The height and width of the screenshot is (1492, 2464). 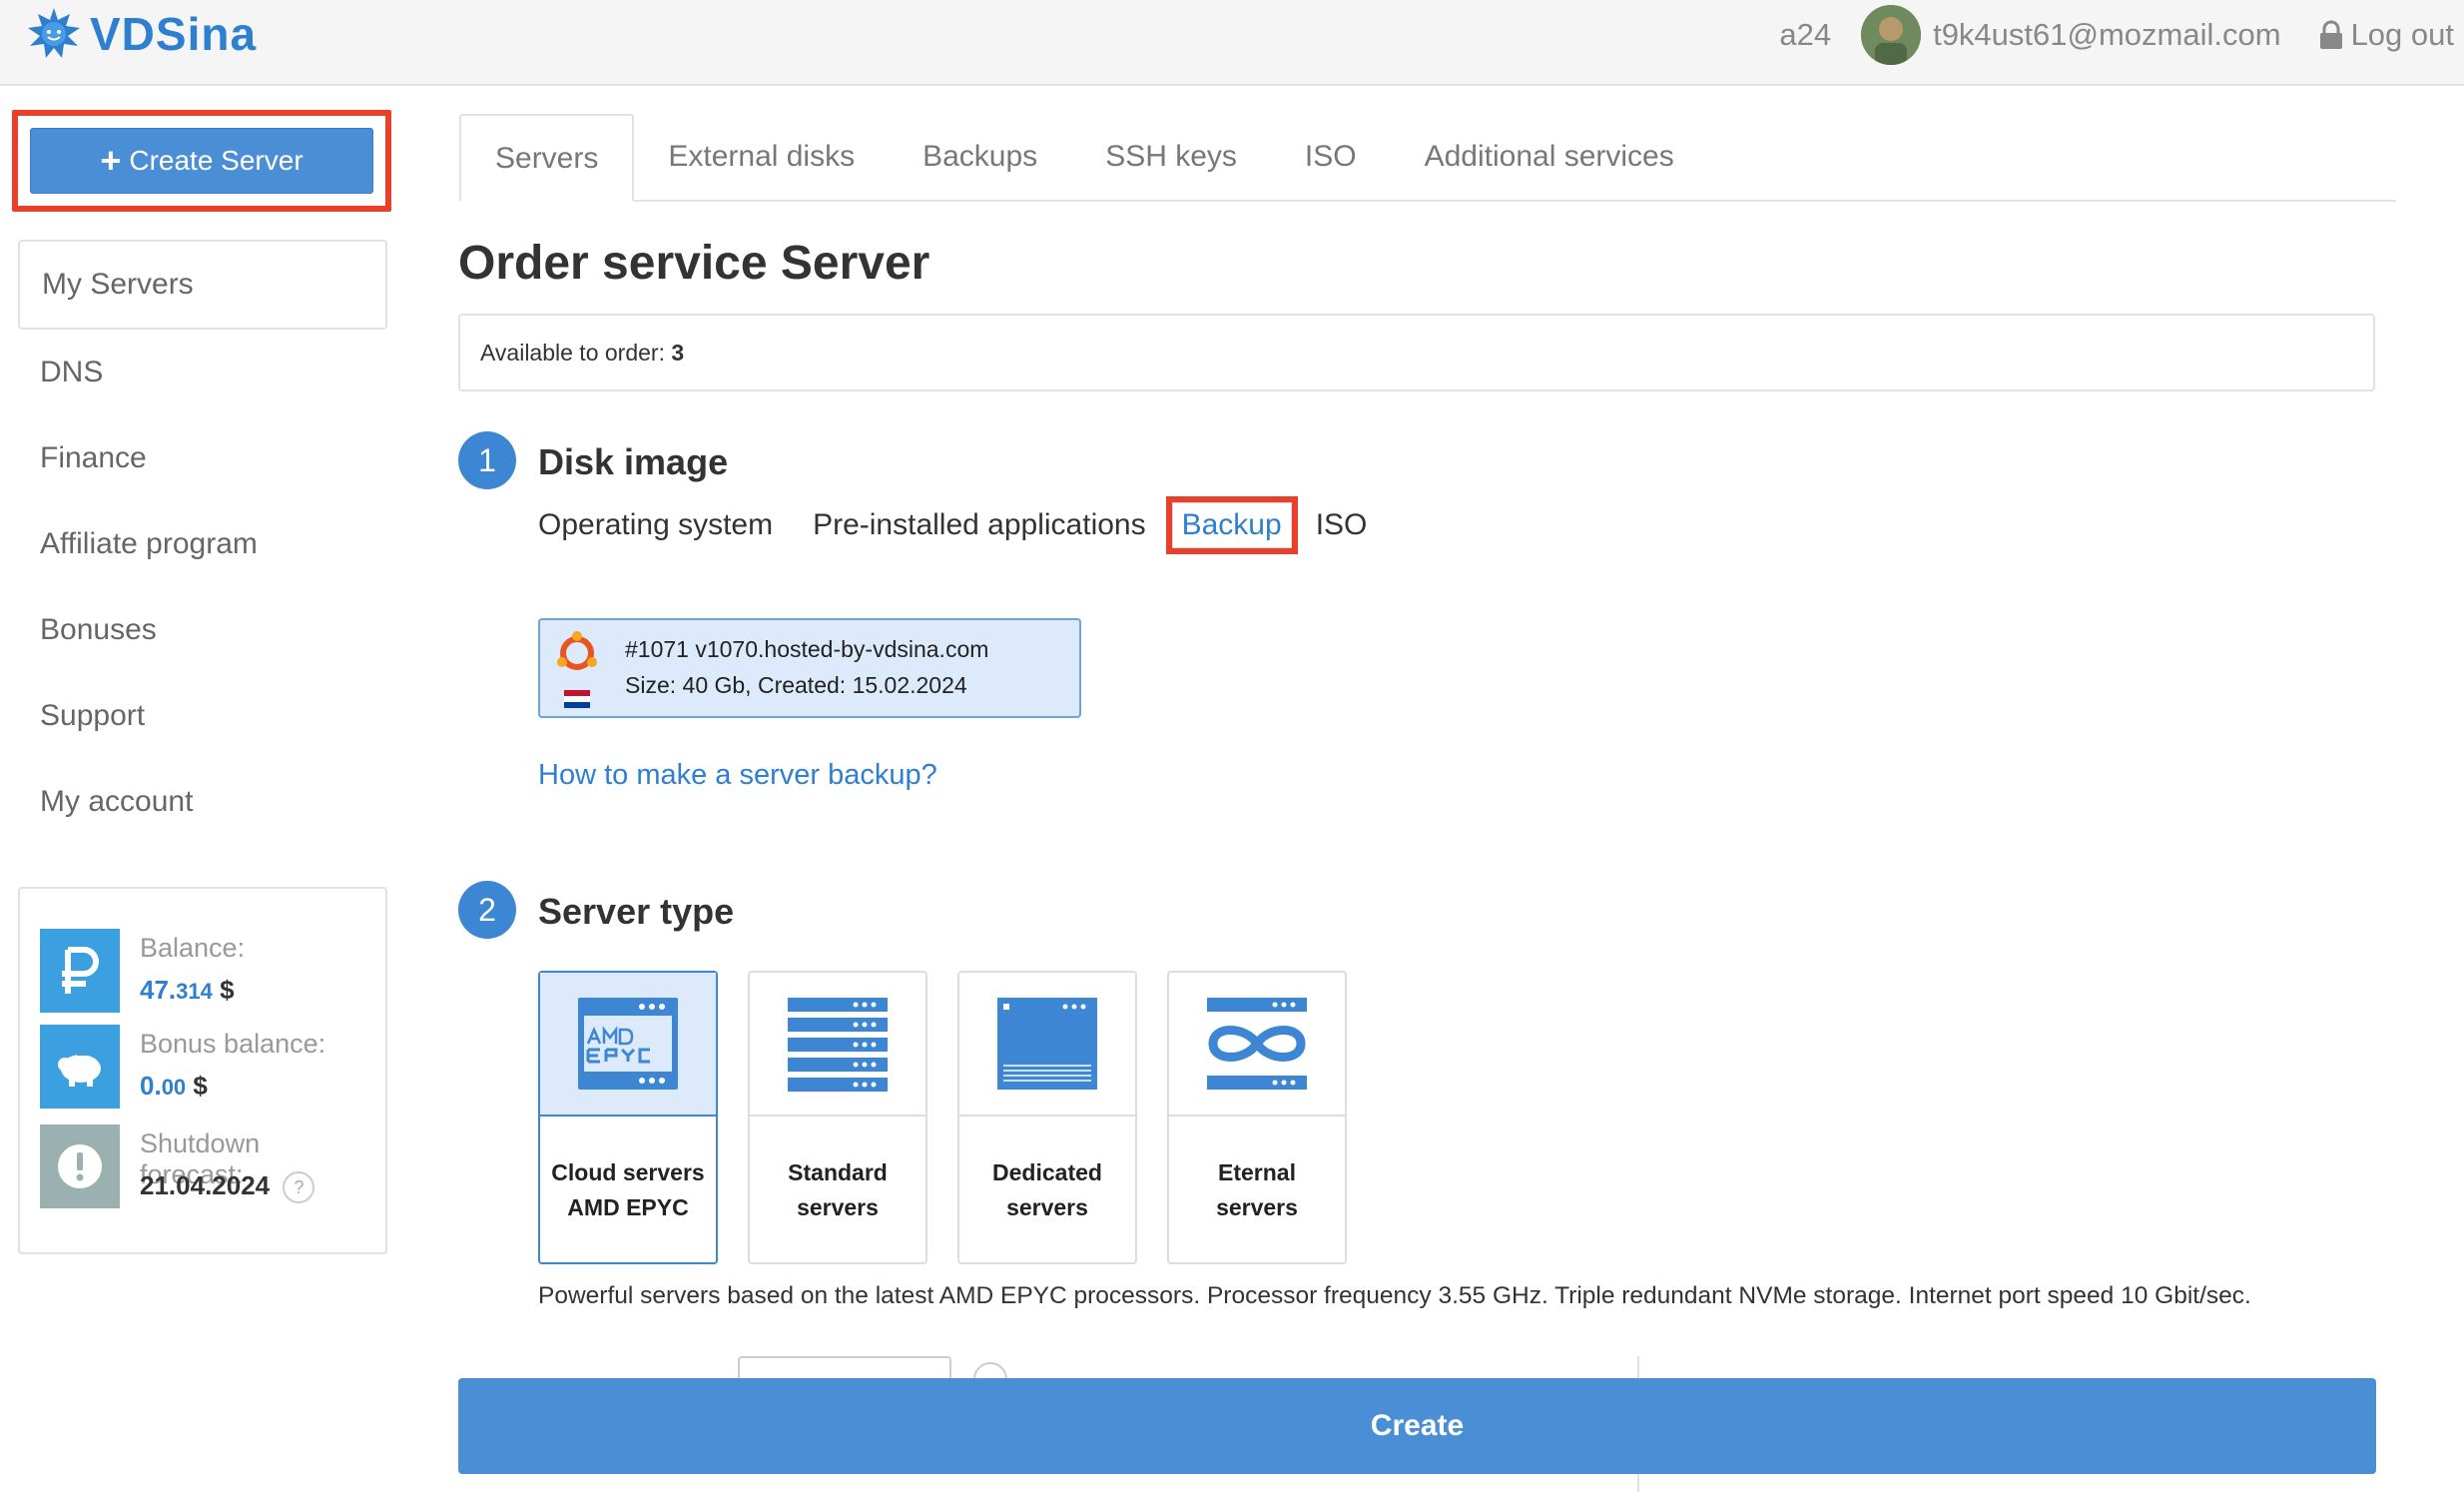 What do you see at coordinates (202, 802) in the screenshot?
I see `sidebar-item-my-account: My account` at bounding box center [202, 802].